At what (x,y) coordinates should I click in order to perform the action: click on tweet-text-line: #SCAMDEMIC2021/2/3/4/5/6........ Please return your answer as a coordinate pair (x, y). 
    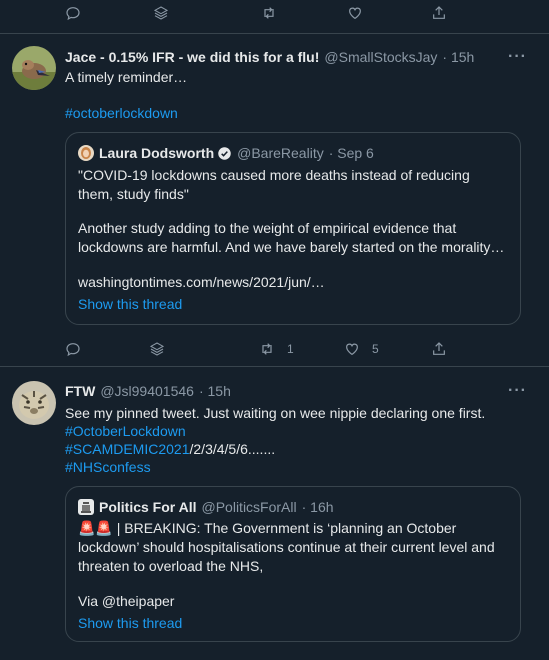
    Looking at the image, I should click on (297, 449).